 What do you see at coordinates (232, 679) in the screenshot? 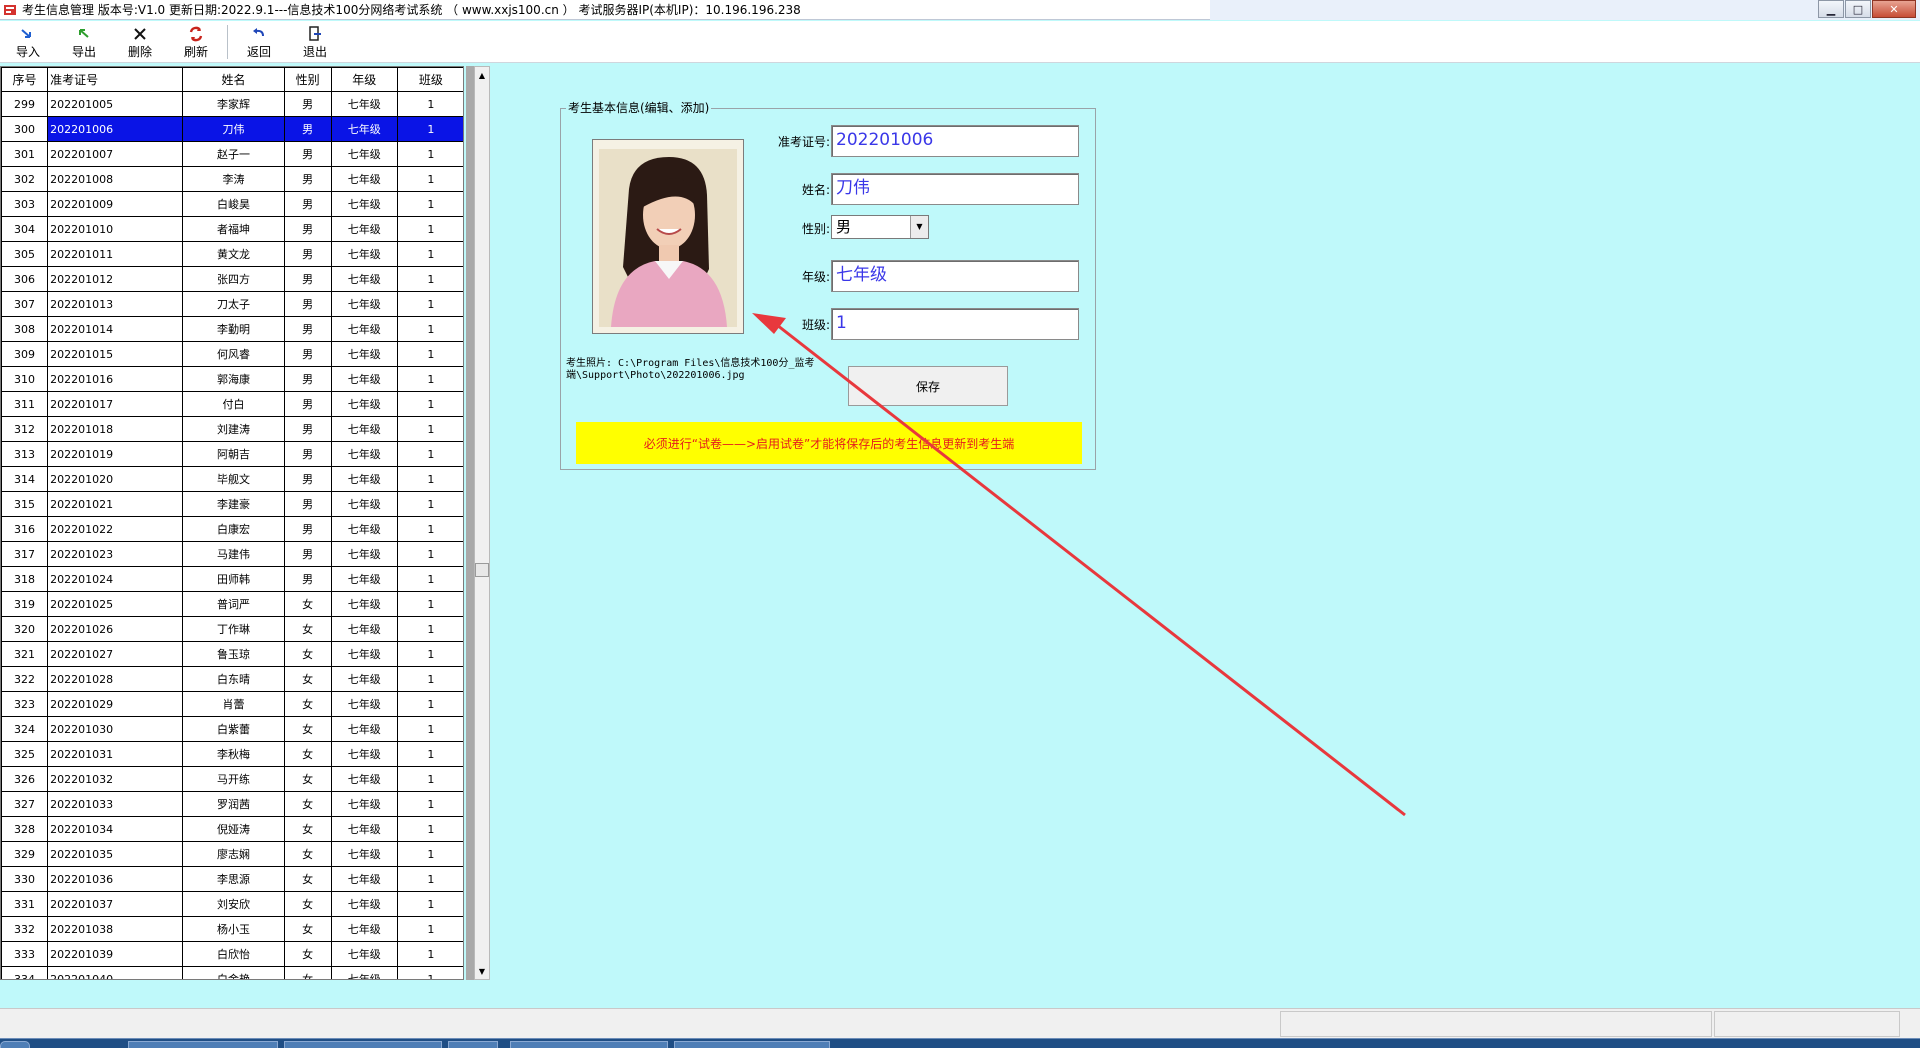
I see `table-row: 322 202201028 白东晴女七年级 1` at bounding box center [232, 679].